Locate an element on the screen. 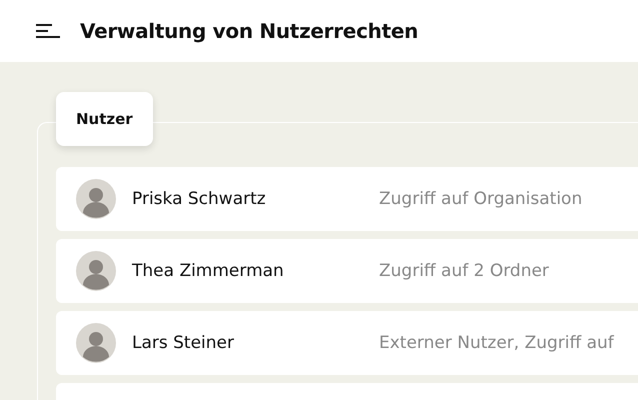 This screenshot has height=400, width=638. user-name: Lars Steiner is located at coordinates (183, 343).